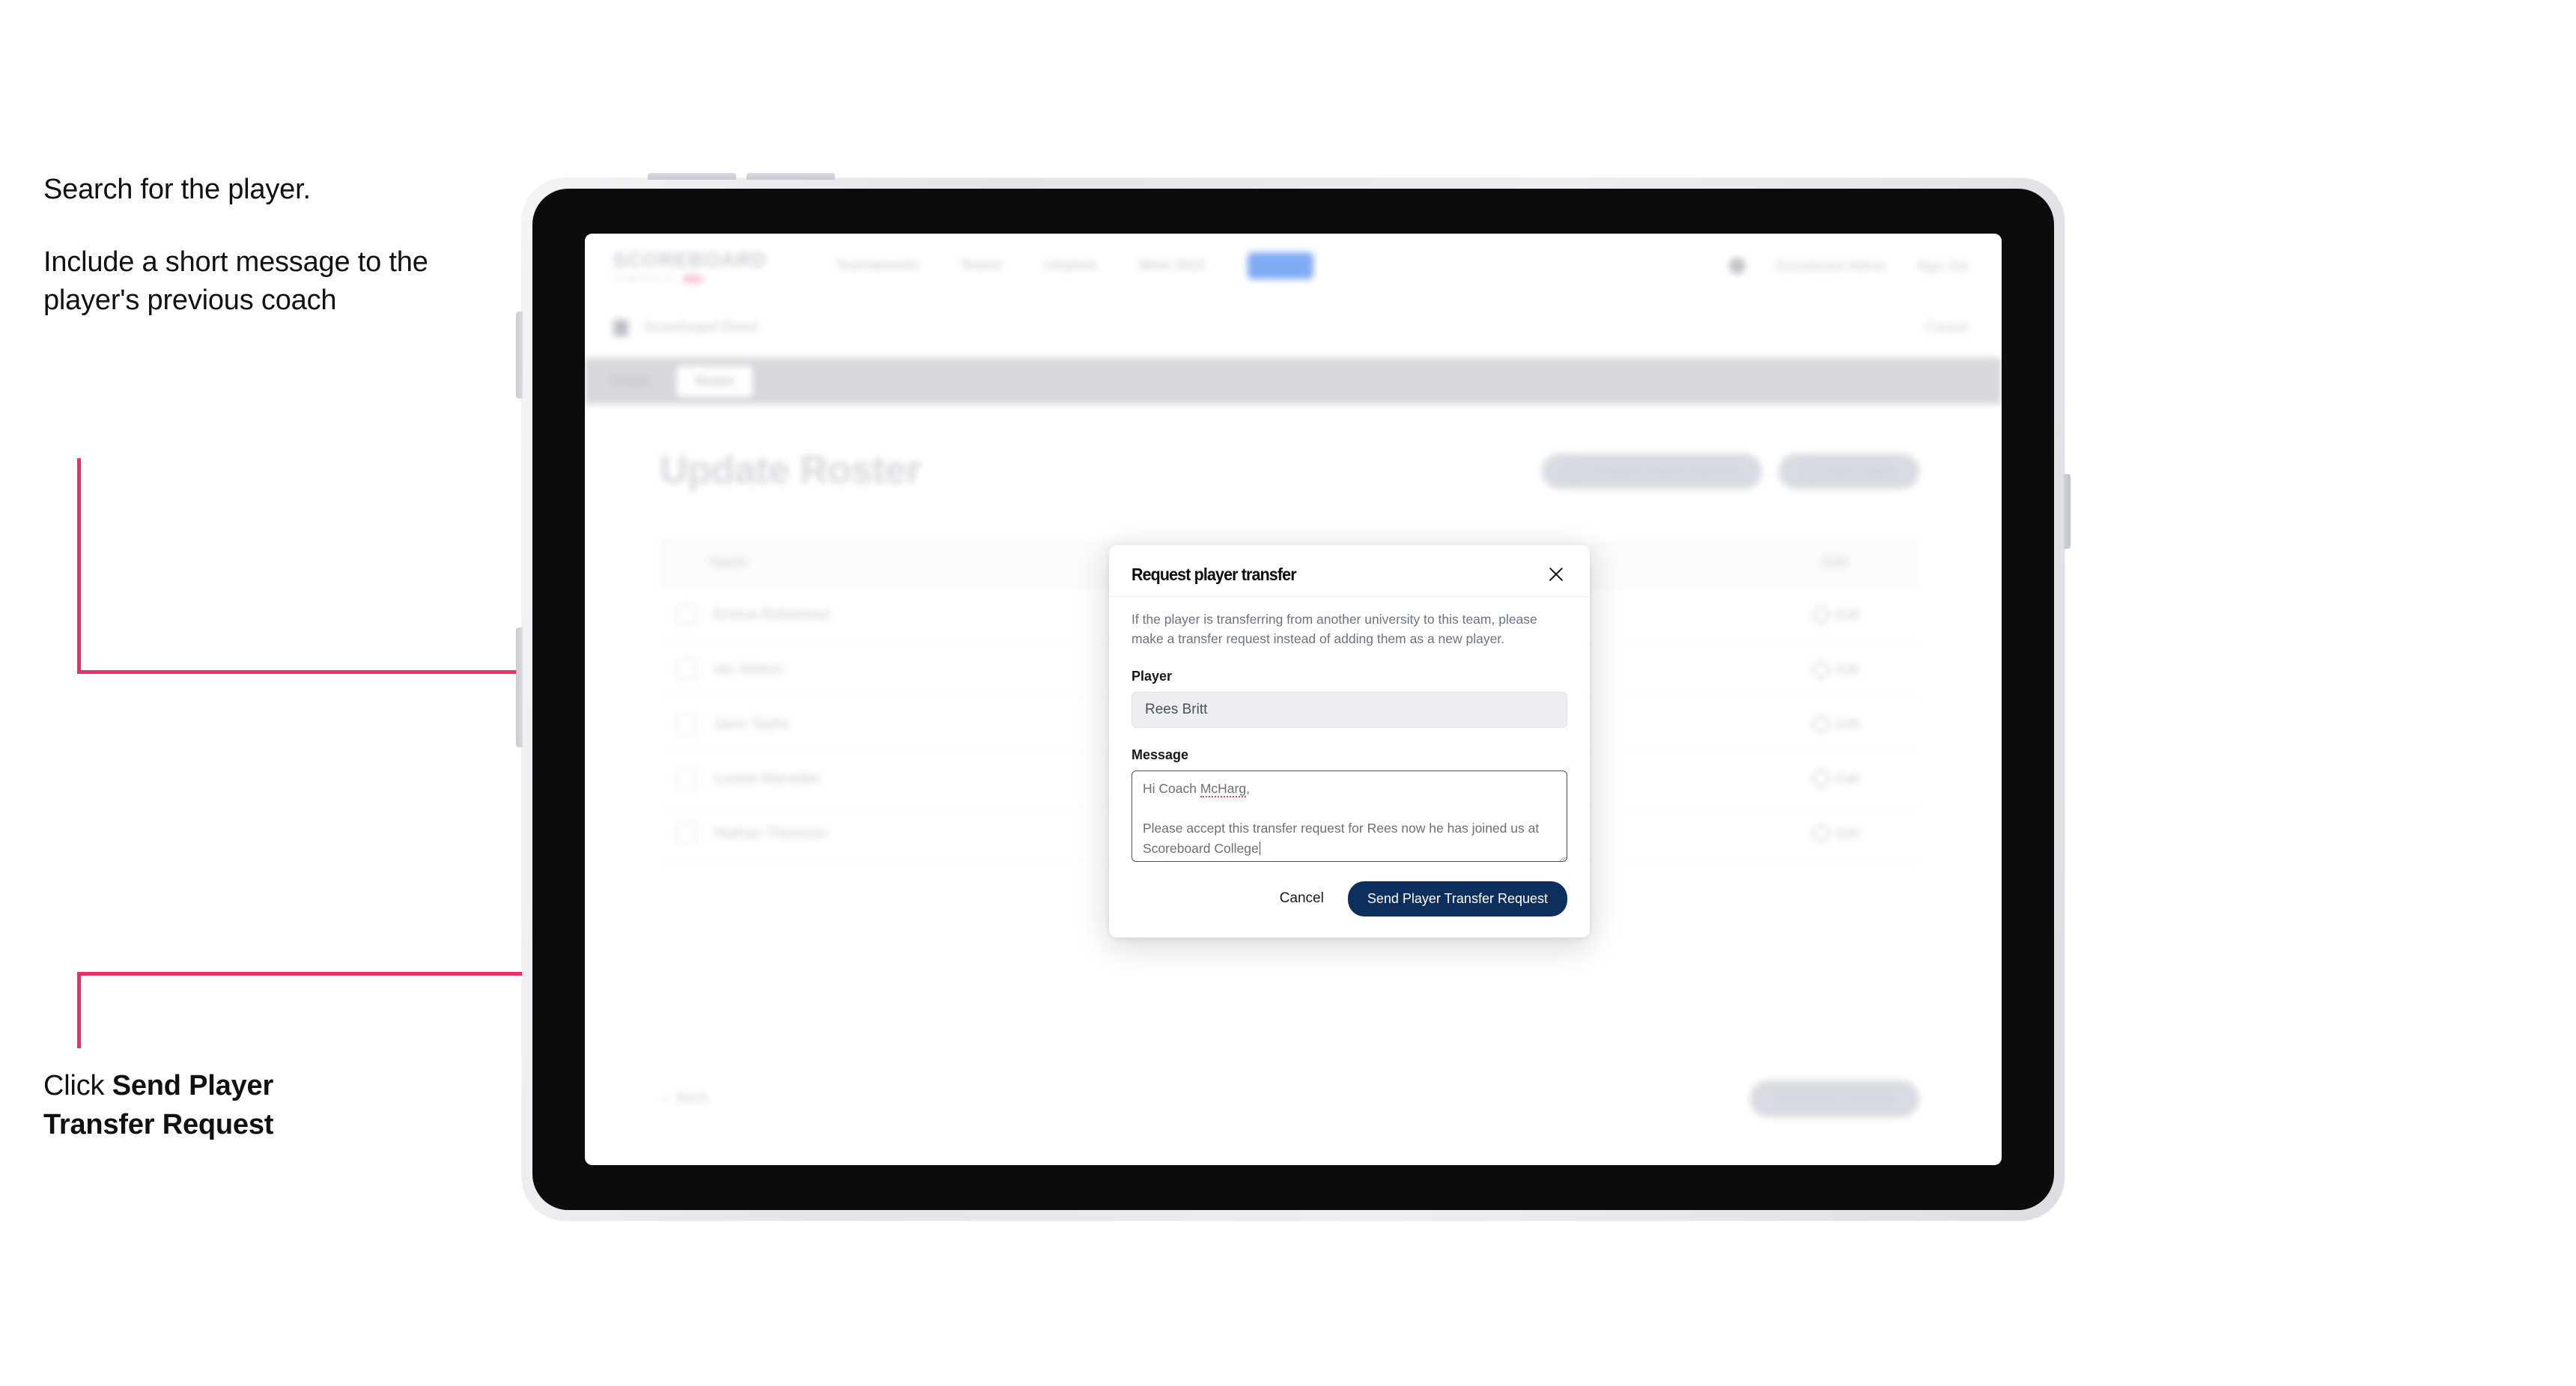 This screenshot has height=1386, width=2576. Describe the element at coordinates (791, 176) in the screenshot. I see `volume-down-button` at that location.